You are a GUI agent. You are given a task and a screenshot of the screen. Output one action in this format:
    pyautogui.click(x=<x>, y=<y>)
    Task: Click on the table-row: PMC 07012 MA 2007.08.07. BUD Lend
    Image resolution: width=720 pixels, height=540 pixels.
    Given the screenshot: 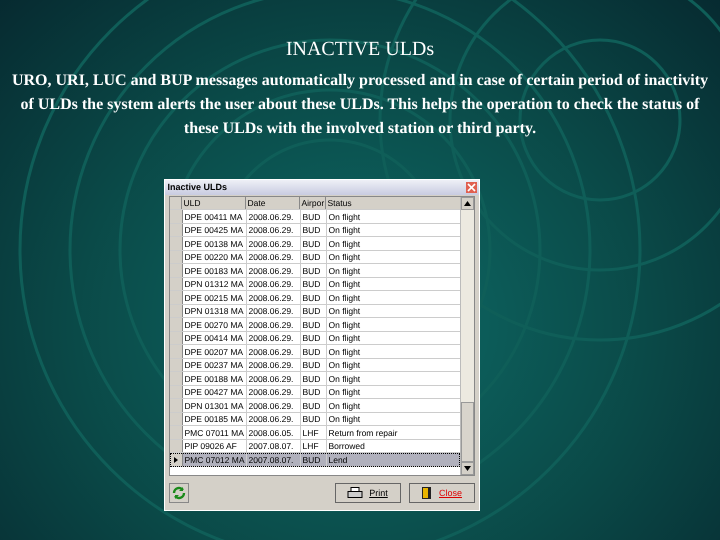 What is the action you would take?
    pyautogui.click(x=315, y=460)
    